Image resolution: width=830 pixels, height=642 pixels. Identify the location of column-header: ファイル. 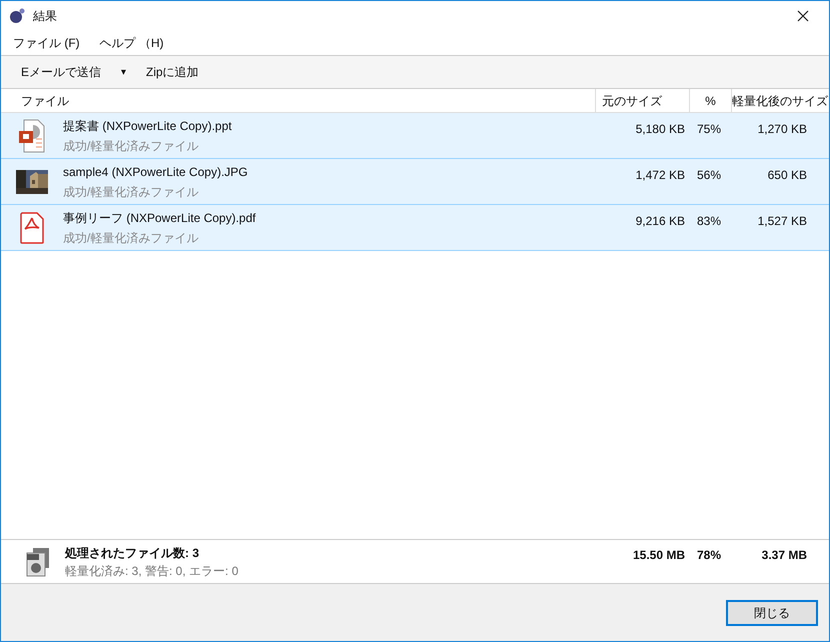
(298, 100).